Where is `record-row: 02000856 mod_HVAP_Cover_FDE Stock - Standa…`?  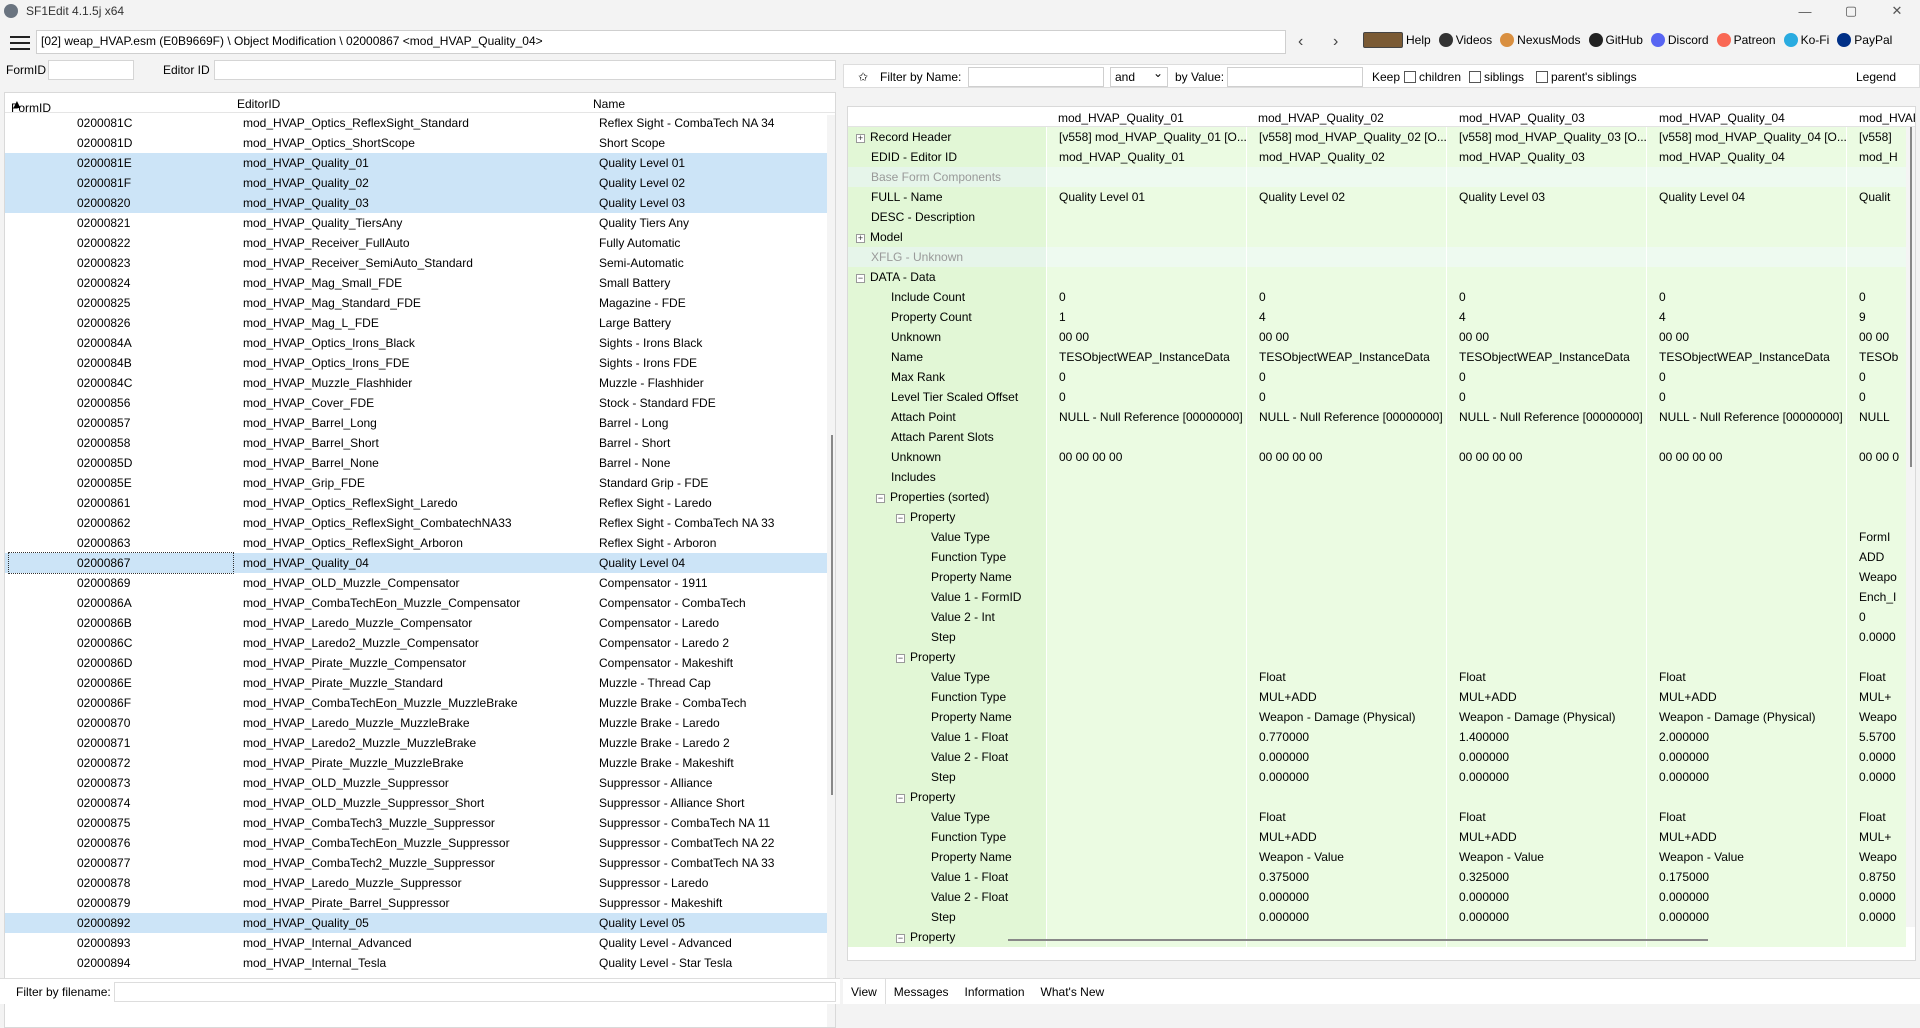 record-row: 02000856 mod_HVAP_Cover_FDE Stock - Standa… is located at coordinates (420, 403).